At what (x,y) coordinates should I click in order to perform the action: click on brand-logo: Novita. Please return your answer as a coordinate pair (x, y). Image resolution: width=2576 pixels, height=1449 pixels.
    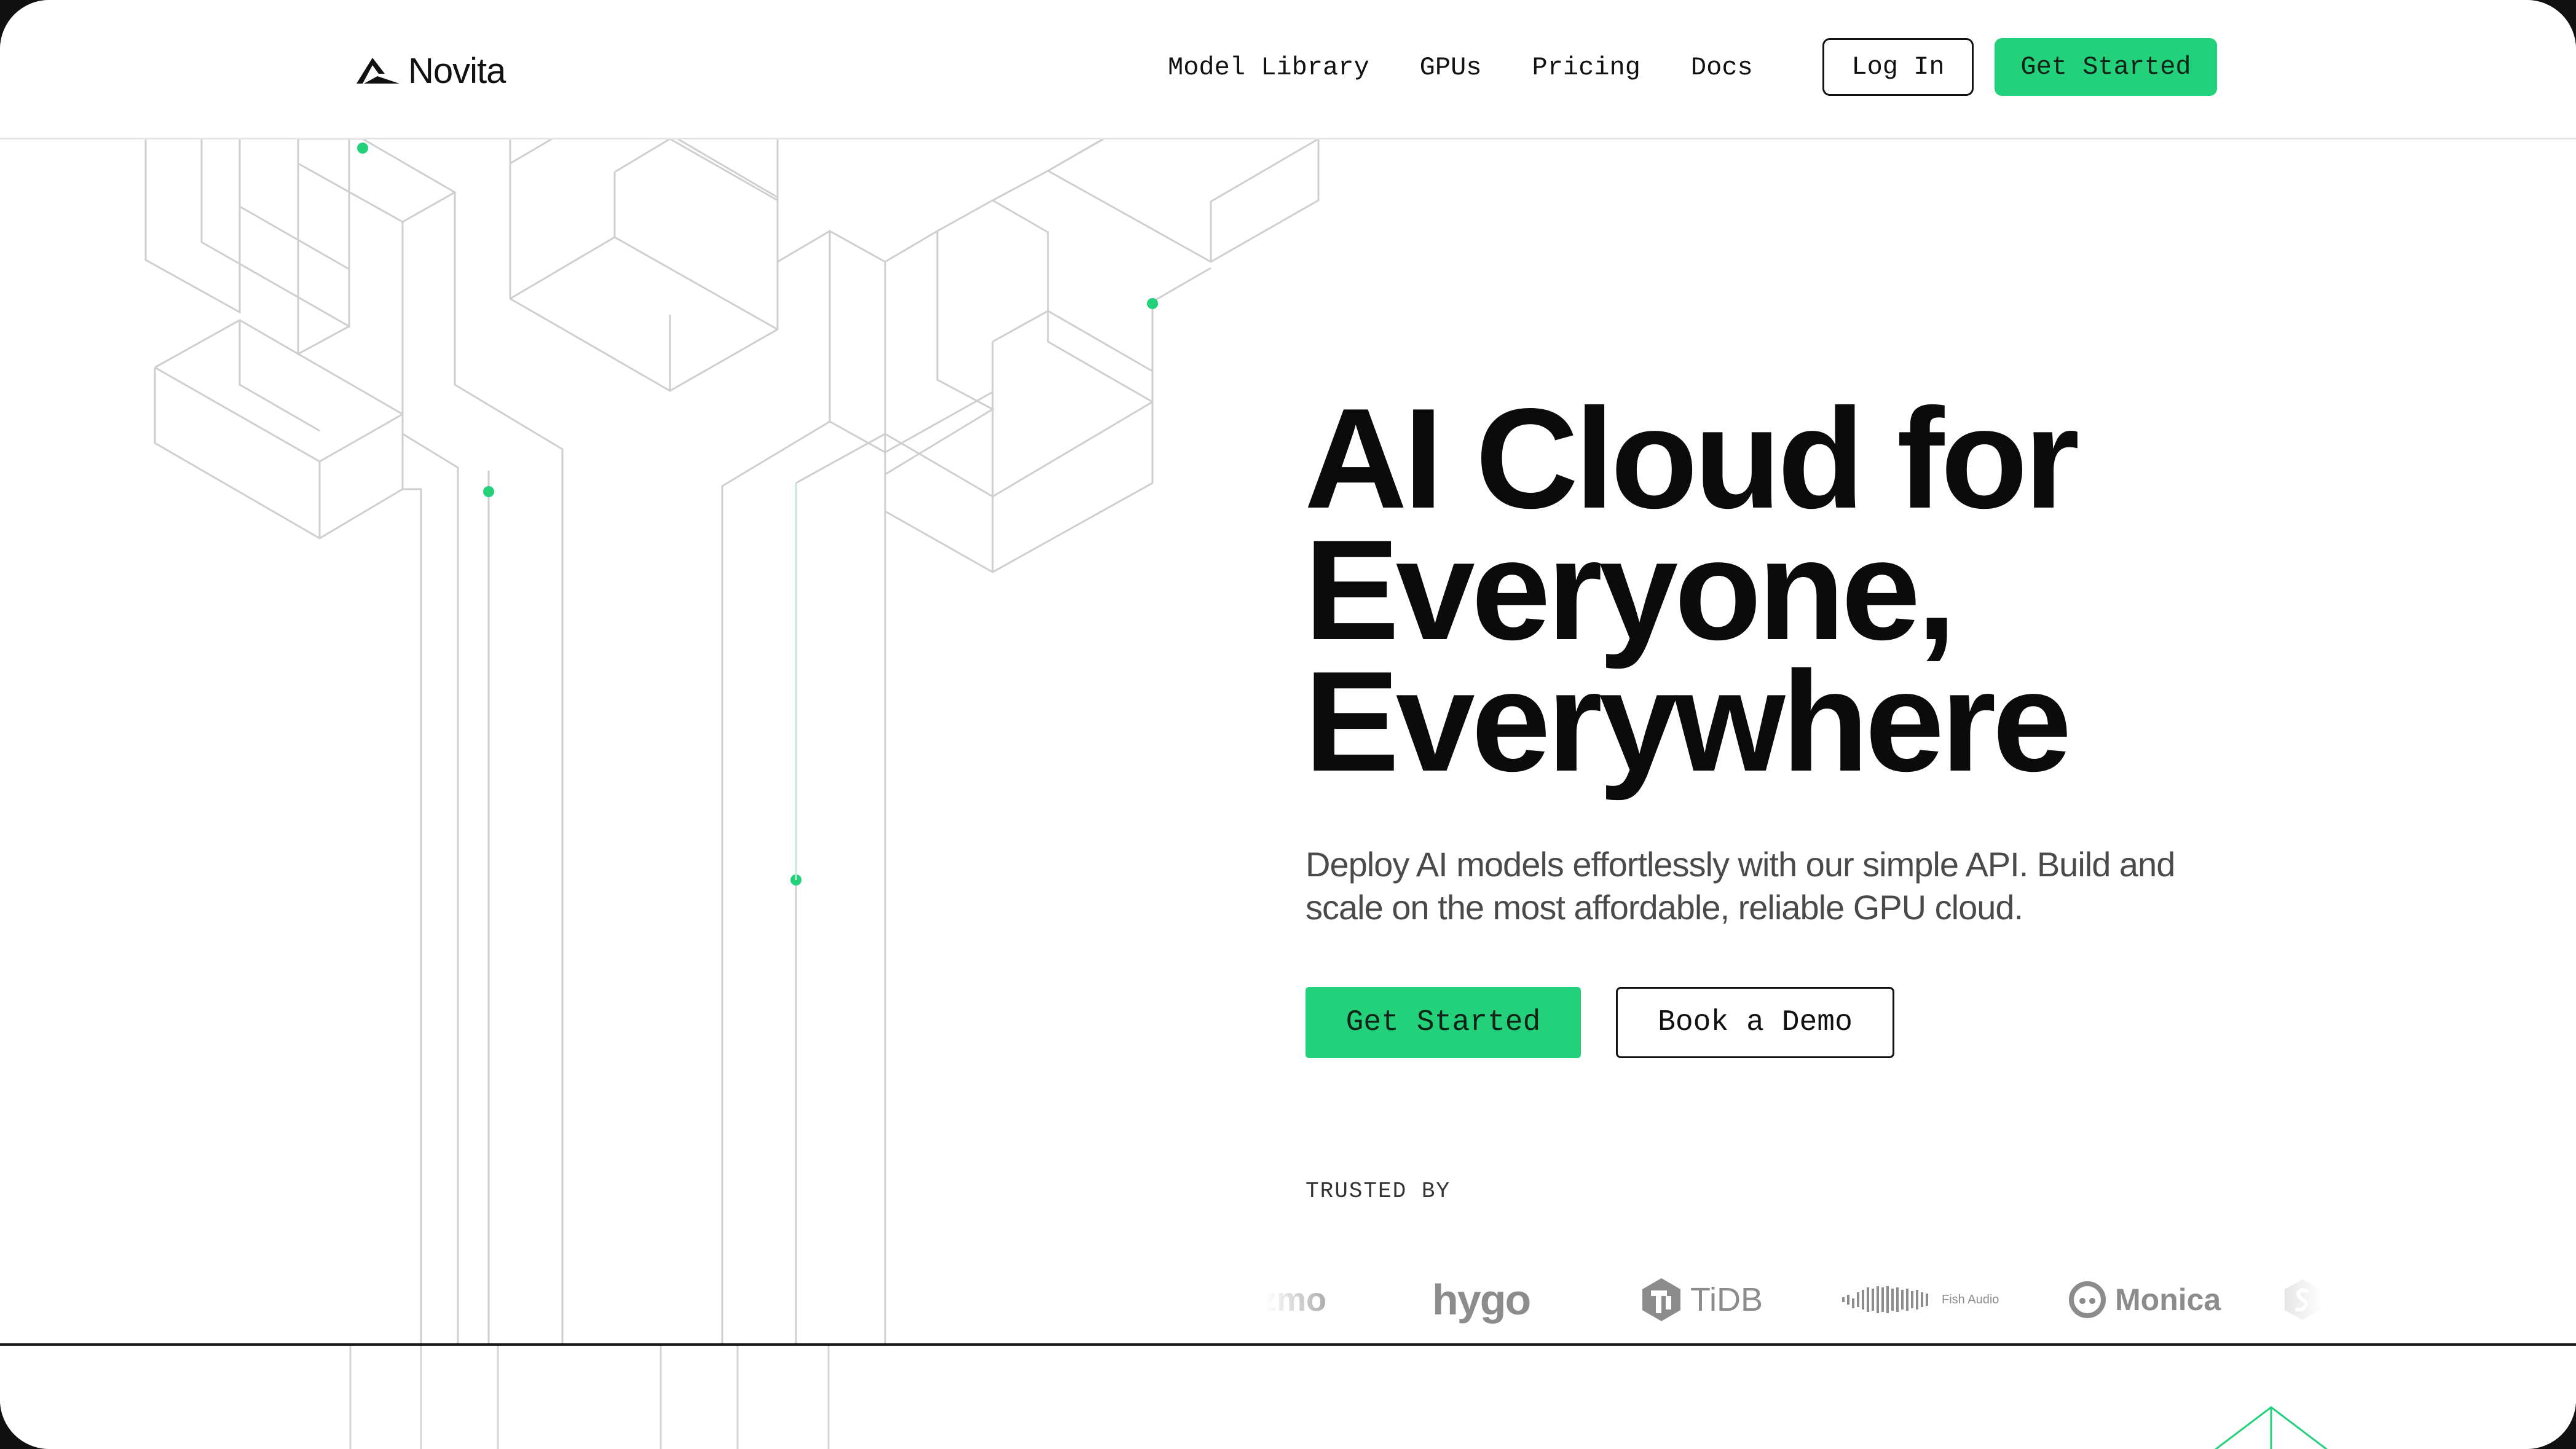
    Looking at the image, I should click on (431, 70).